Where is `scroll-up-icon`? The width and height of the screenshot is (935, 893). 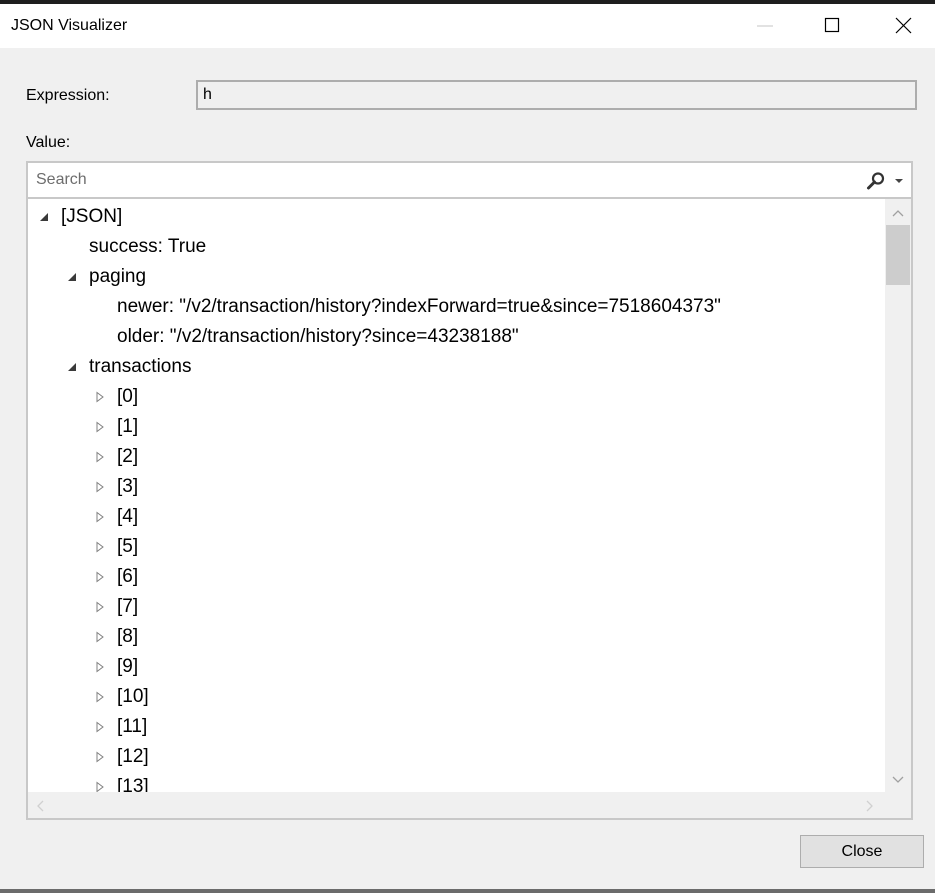 scroll-up-icon is located at coordinates (898, 213).